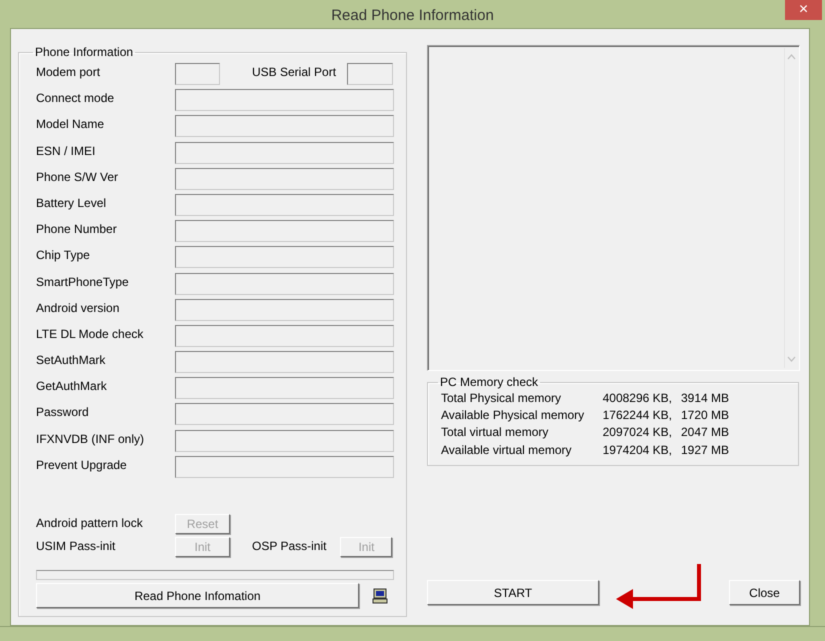 The height and width of the screenshot is (641, 825). What do you see at coordinates (294, 71) in the screenshot?
I see `field-label: USB Serial Port` at bounding box center [294, 71].